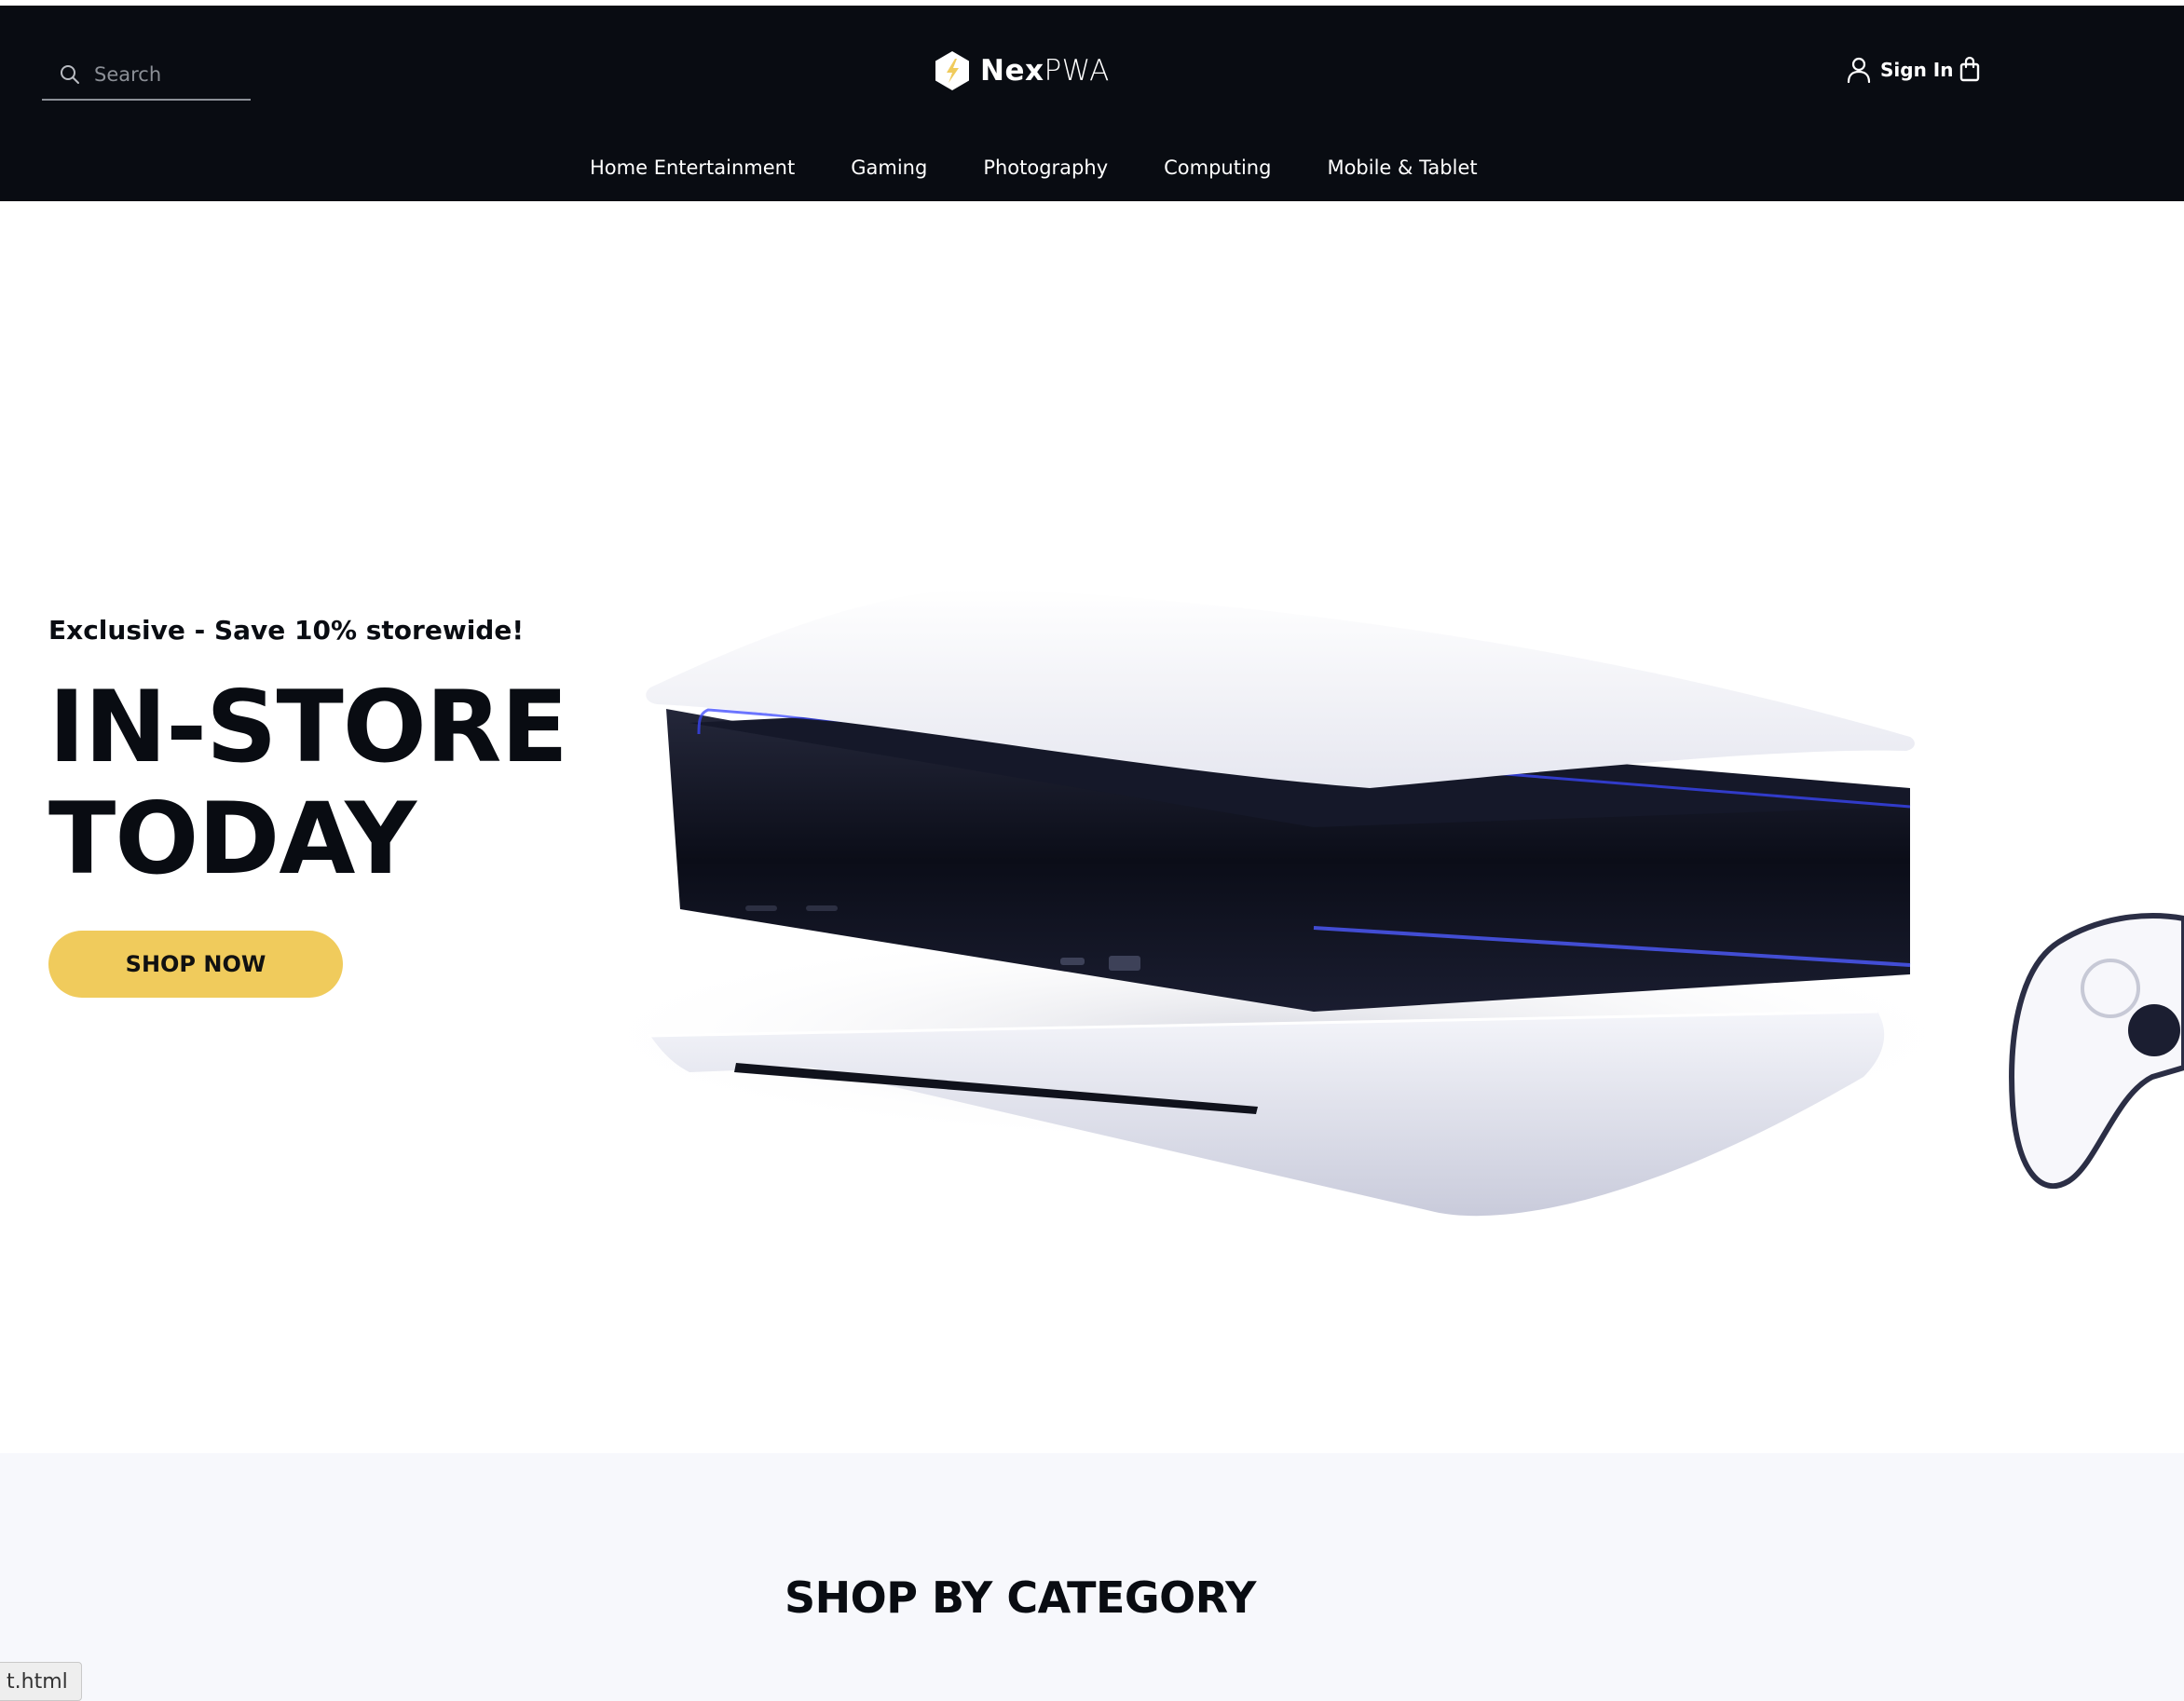 The height and width of the screenshot is (1701, 2184). I want to click on account-link: Sign In, so click(1900, 70).